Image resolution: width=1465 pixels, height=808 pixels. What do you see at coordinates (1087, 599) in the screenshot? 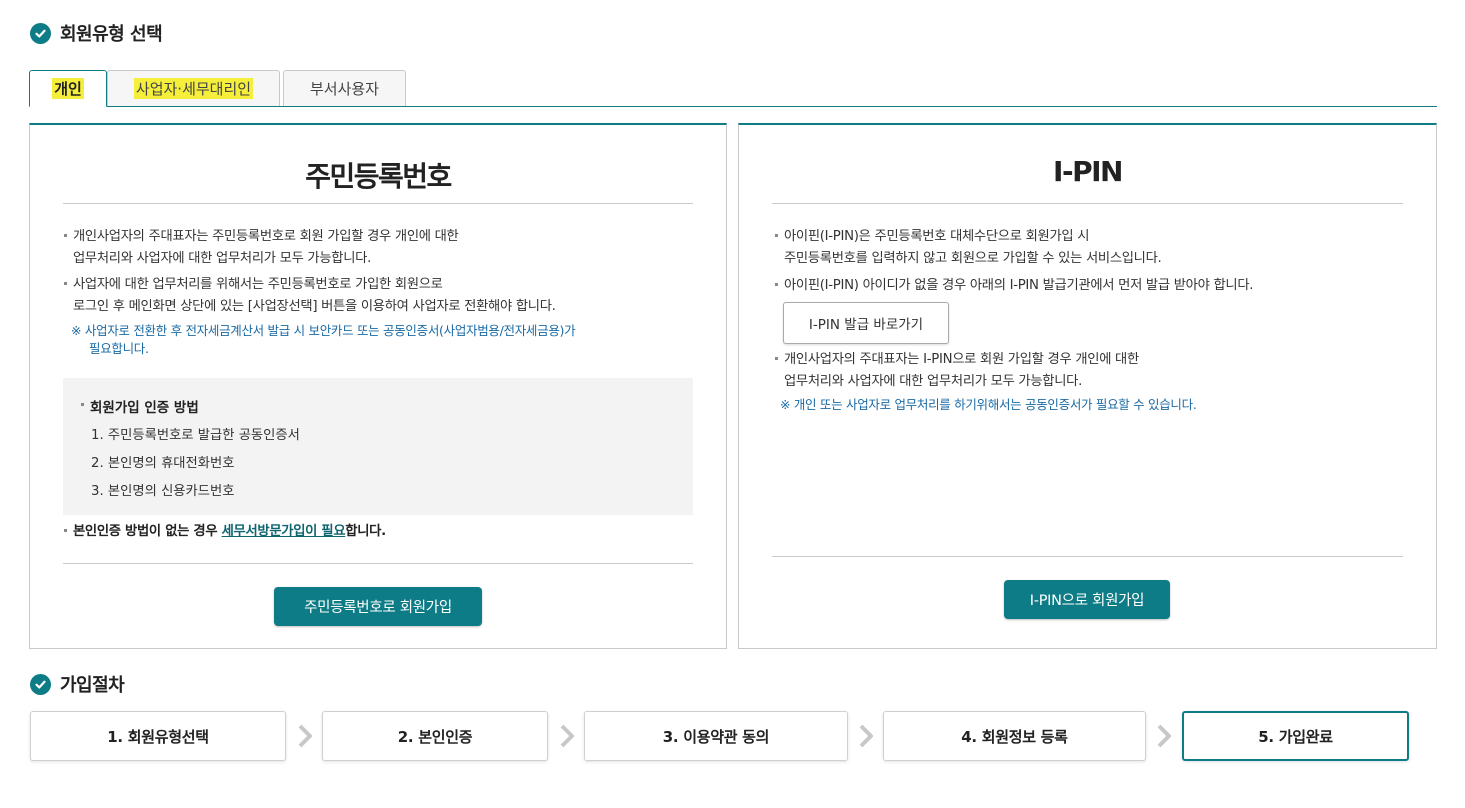
I see `ipin-signup-button: I-PIN으로 회원가입` at bounding box center [1087, 599].